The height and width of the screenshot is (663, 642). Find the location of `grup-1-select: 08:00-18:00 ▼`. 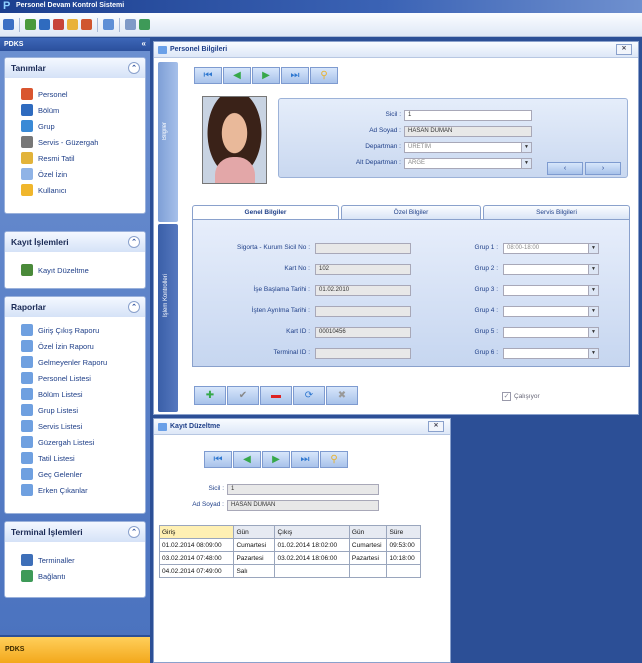

grup-1-select: 08:00-18:00 ▼ is located at coordinates (551, 248).